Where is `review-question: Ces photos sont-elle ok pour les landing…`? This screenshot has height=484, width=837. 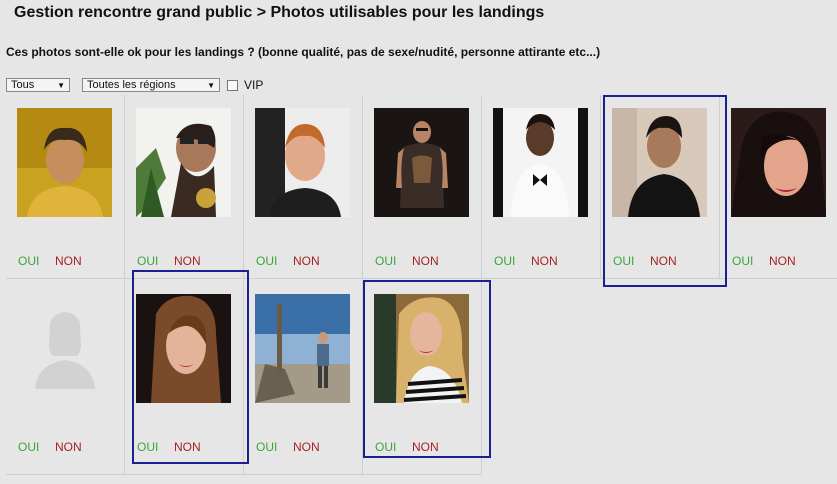 review-question: Ces photos sont-elle ok pour les landing… is located at coordinates (303, 52).